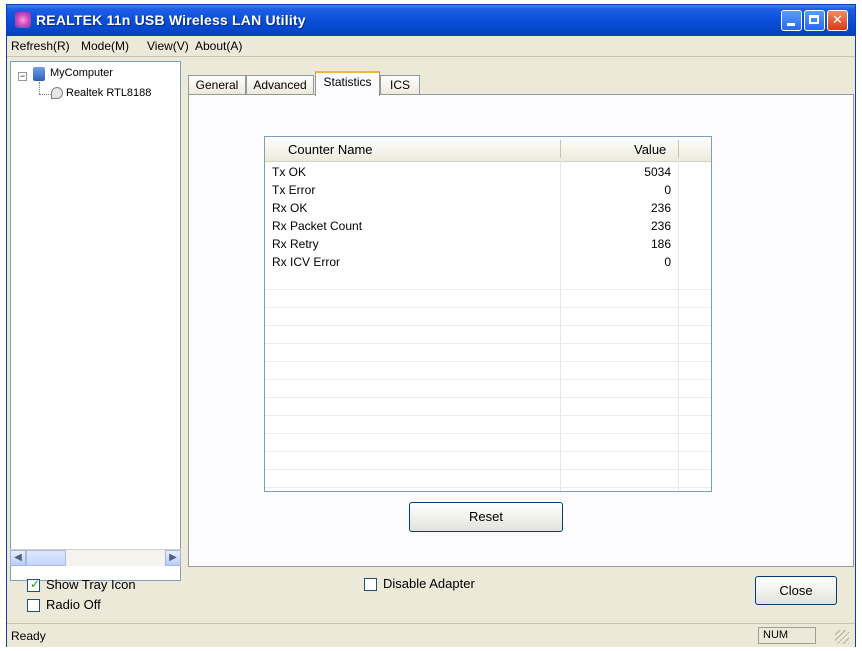 This screenshot has width=862, height=651. What do you see at coordinates (295, 244) in the screenshot?
I see `counter-name: Rx Retry` at bounding box center [295, 244].